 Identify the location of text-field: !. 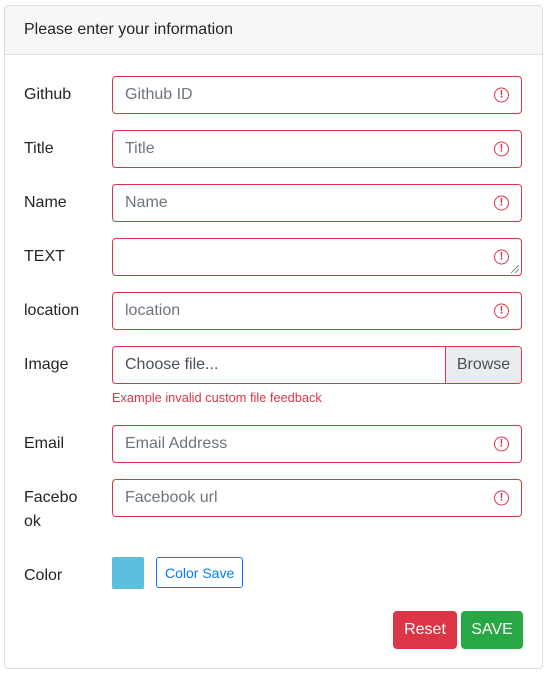
(317, 257).